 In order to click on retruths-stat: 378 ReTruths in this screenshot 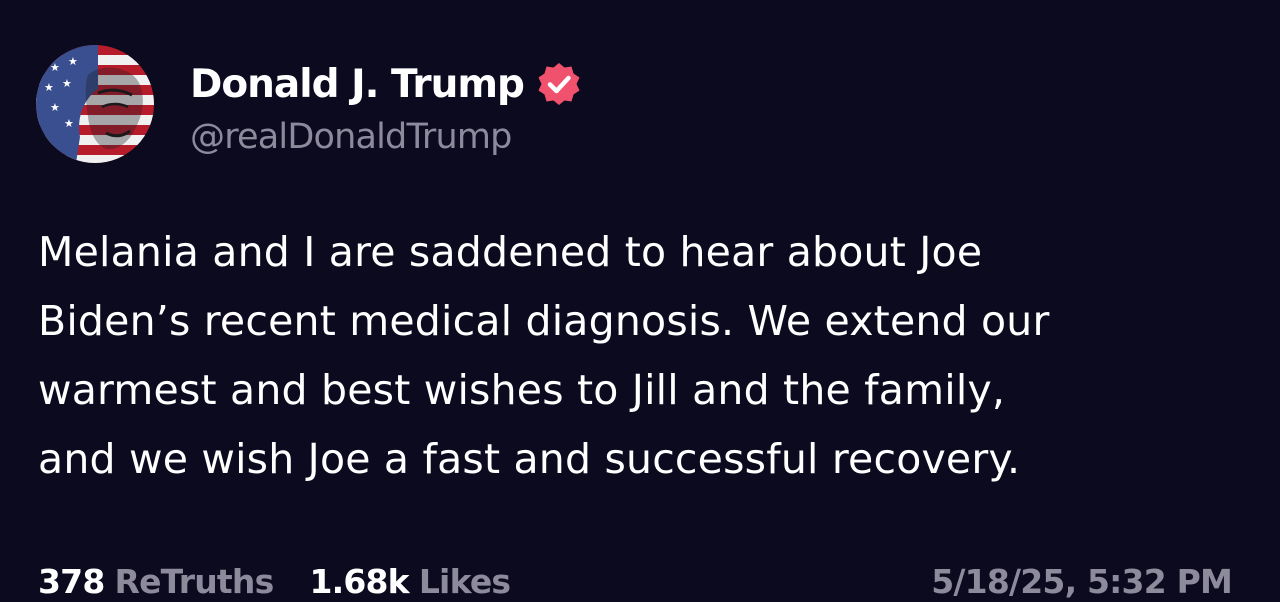, I will do `click(156, 581)`.